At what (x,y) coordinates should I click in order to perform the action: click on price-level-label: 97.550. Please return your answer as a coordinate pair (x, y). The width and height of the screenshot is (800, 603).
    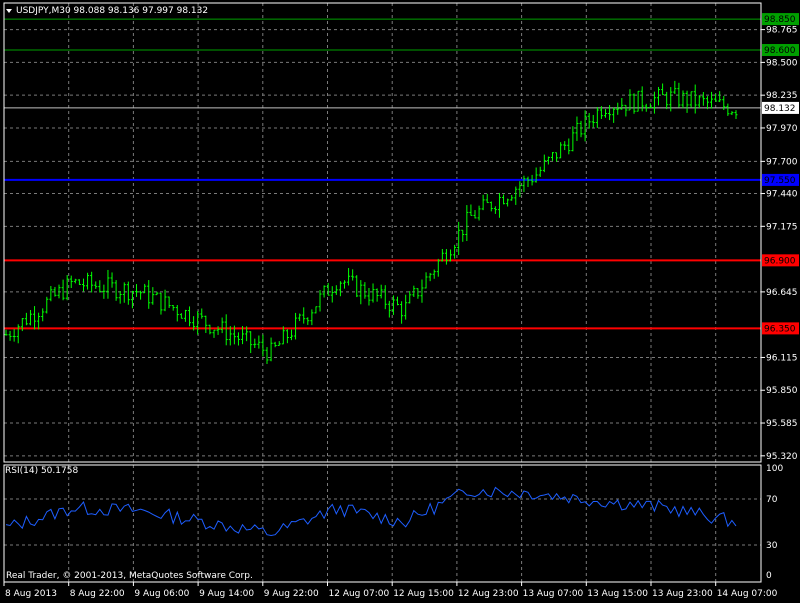
    Looking at the image, I should click on (780, 181).